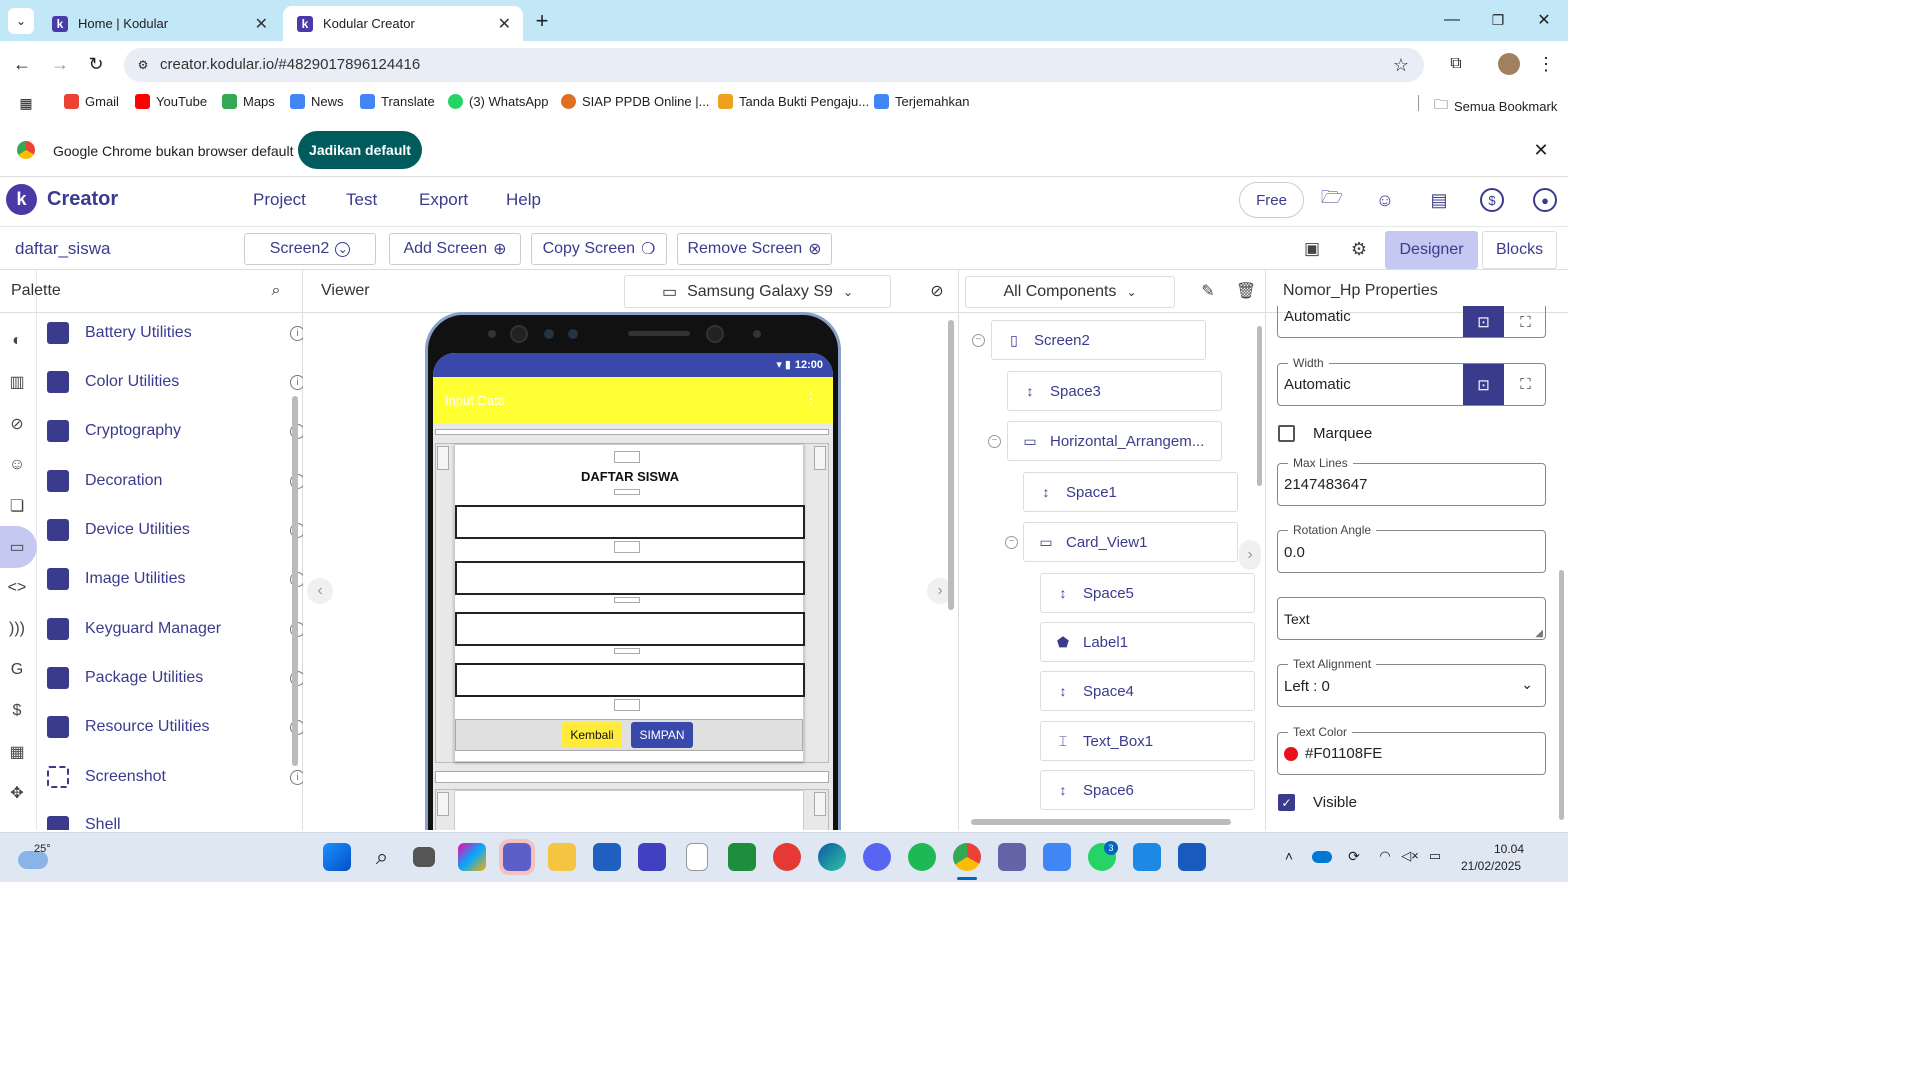  What do you see at coordinates (143, 65) in the screenshot?
I see `site-info-icon: ⚙` at bounding box center [143, 65].